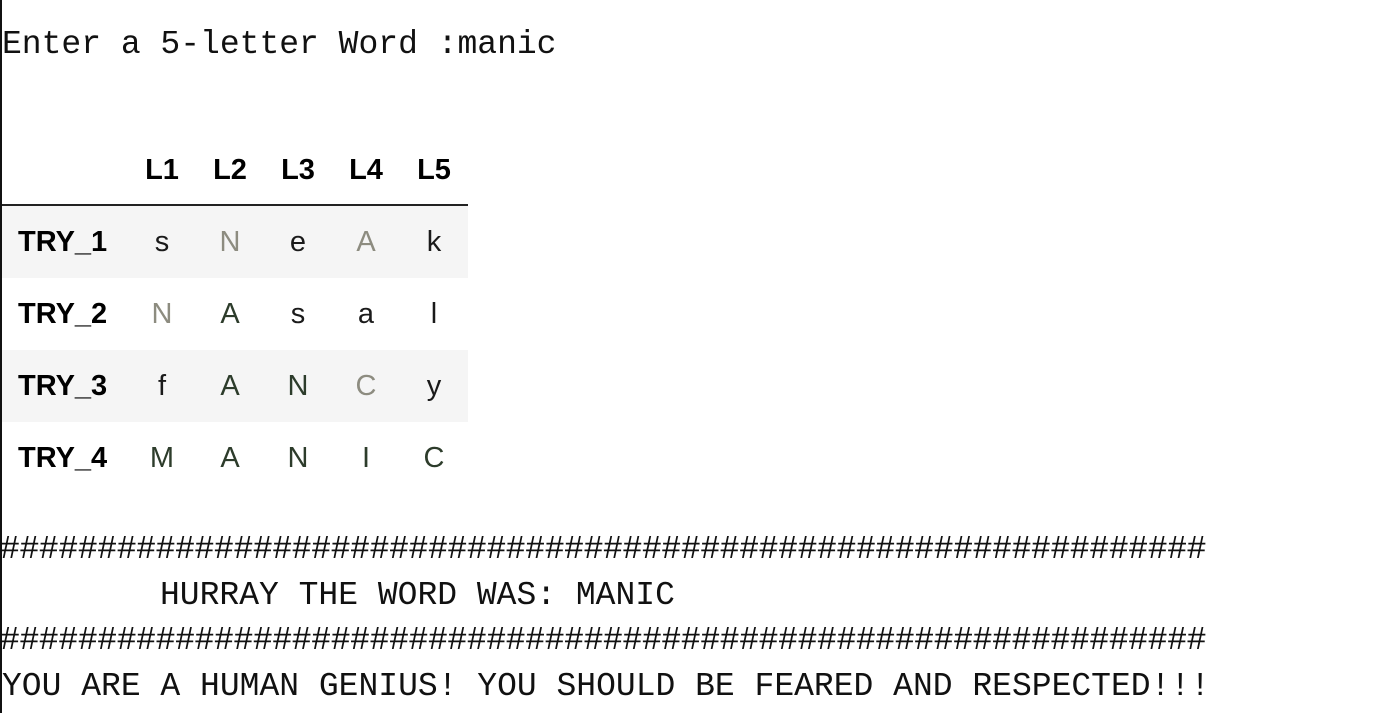 The image size is (1400, 713). Describe the element at coordinates (434, 385) in the screenshot. I see `letter-cell: y` at that location.